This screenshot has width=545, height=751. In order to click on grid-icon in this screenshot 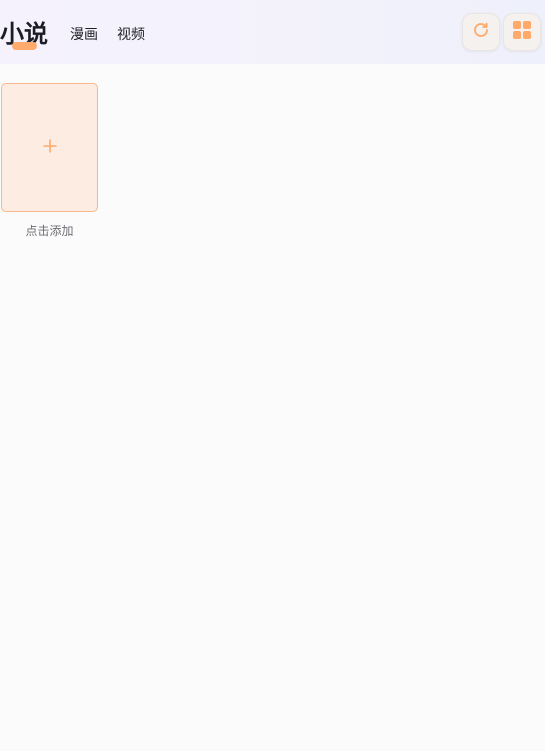, I will do `click(522, 32)`.